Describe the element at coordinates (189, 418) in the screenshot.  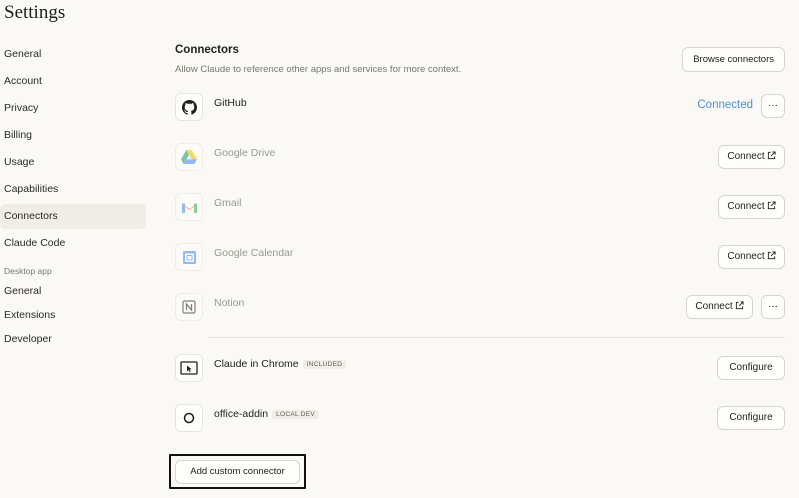
I see `circle-icon` at that location.